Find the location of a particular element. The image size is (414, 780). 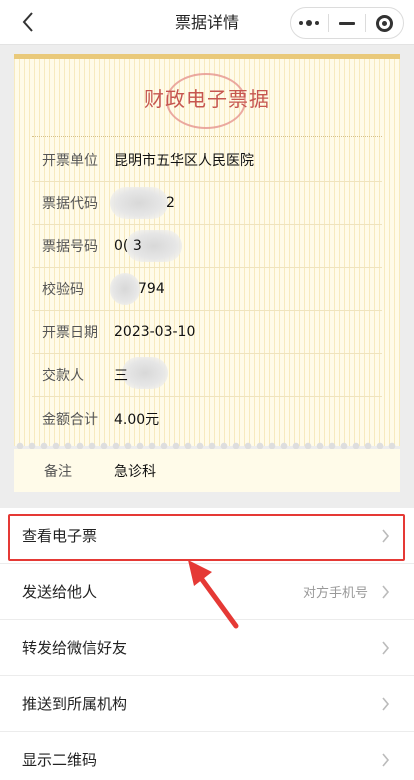

field-value-wrap: 0( 3 is located at coordinates (248, 246).